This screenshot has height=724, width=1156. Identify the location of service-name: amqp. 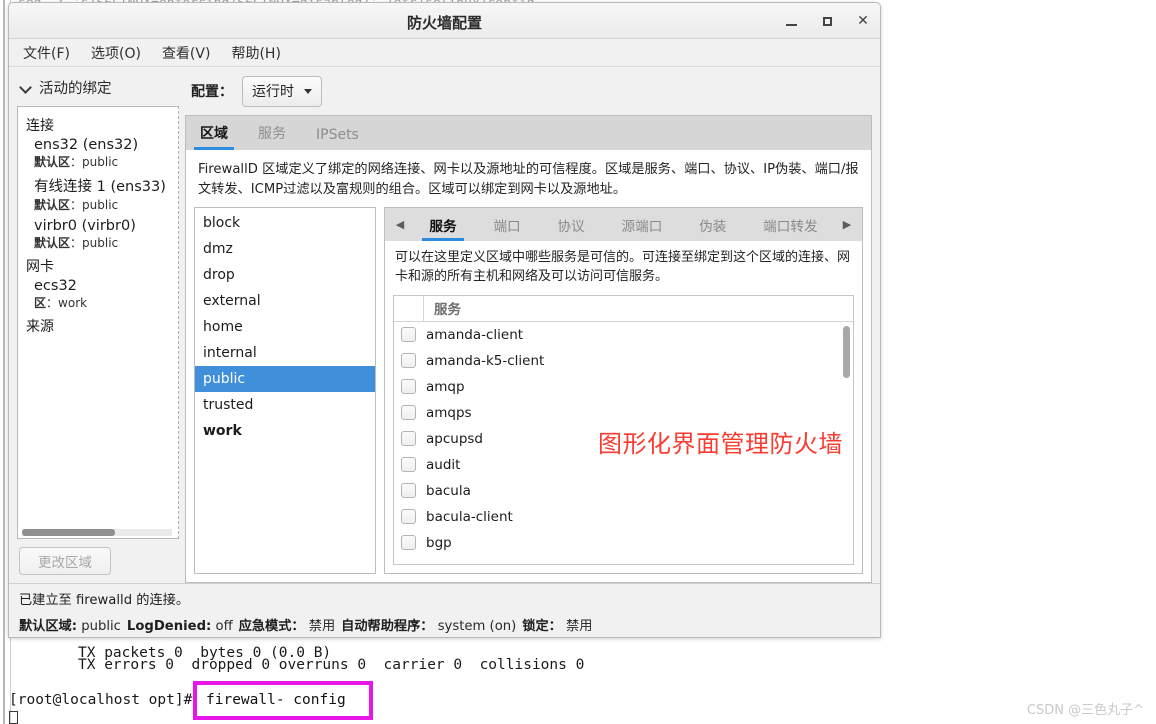
(445, 386).